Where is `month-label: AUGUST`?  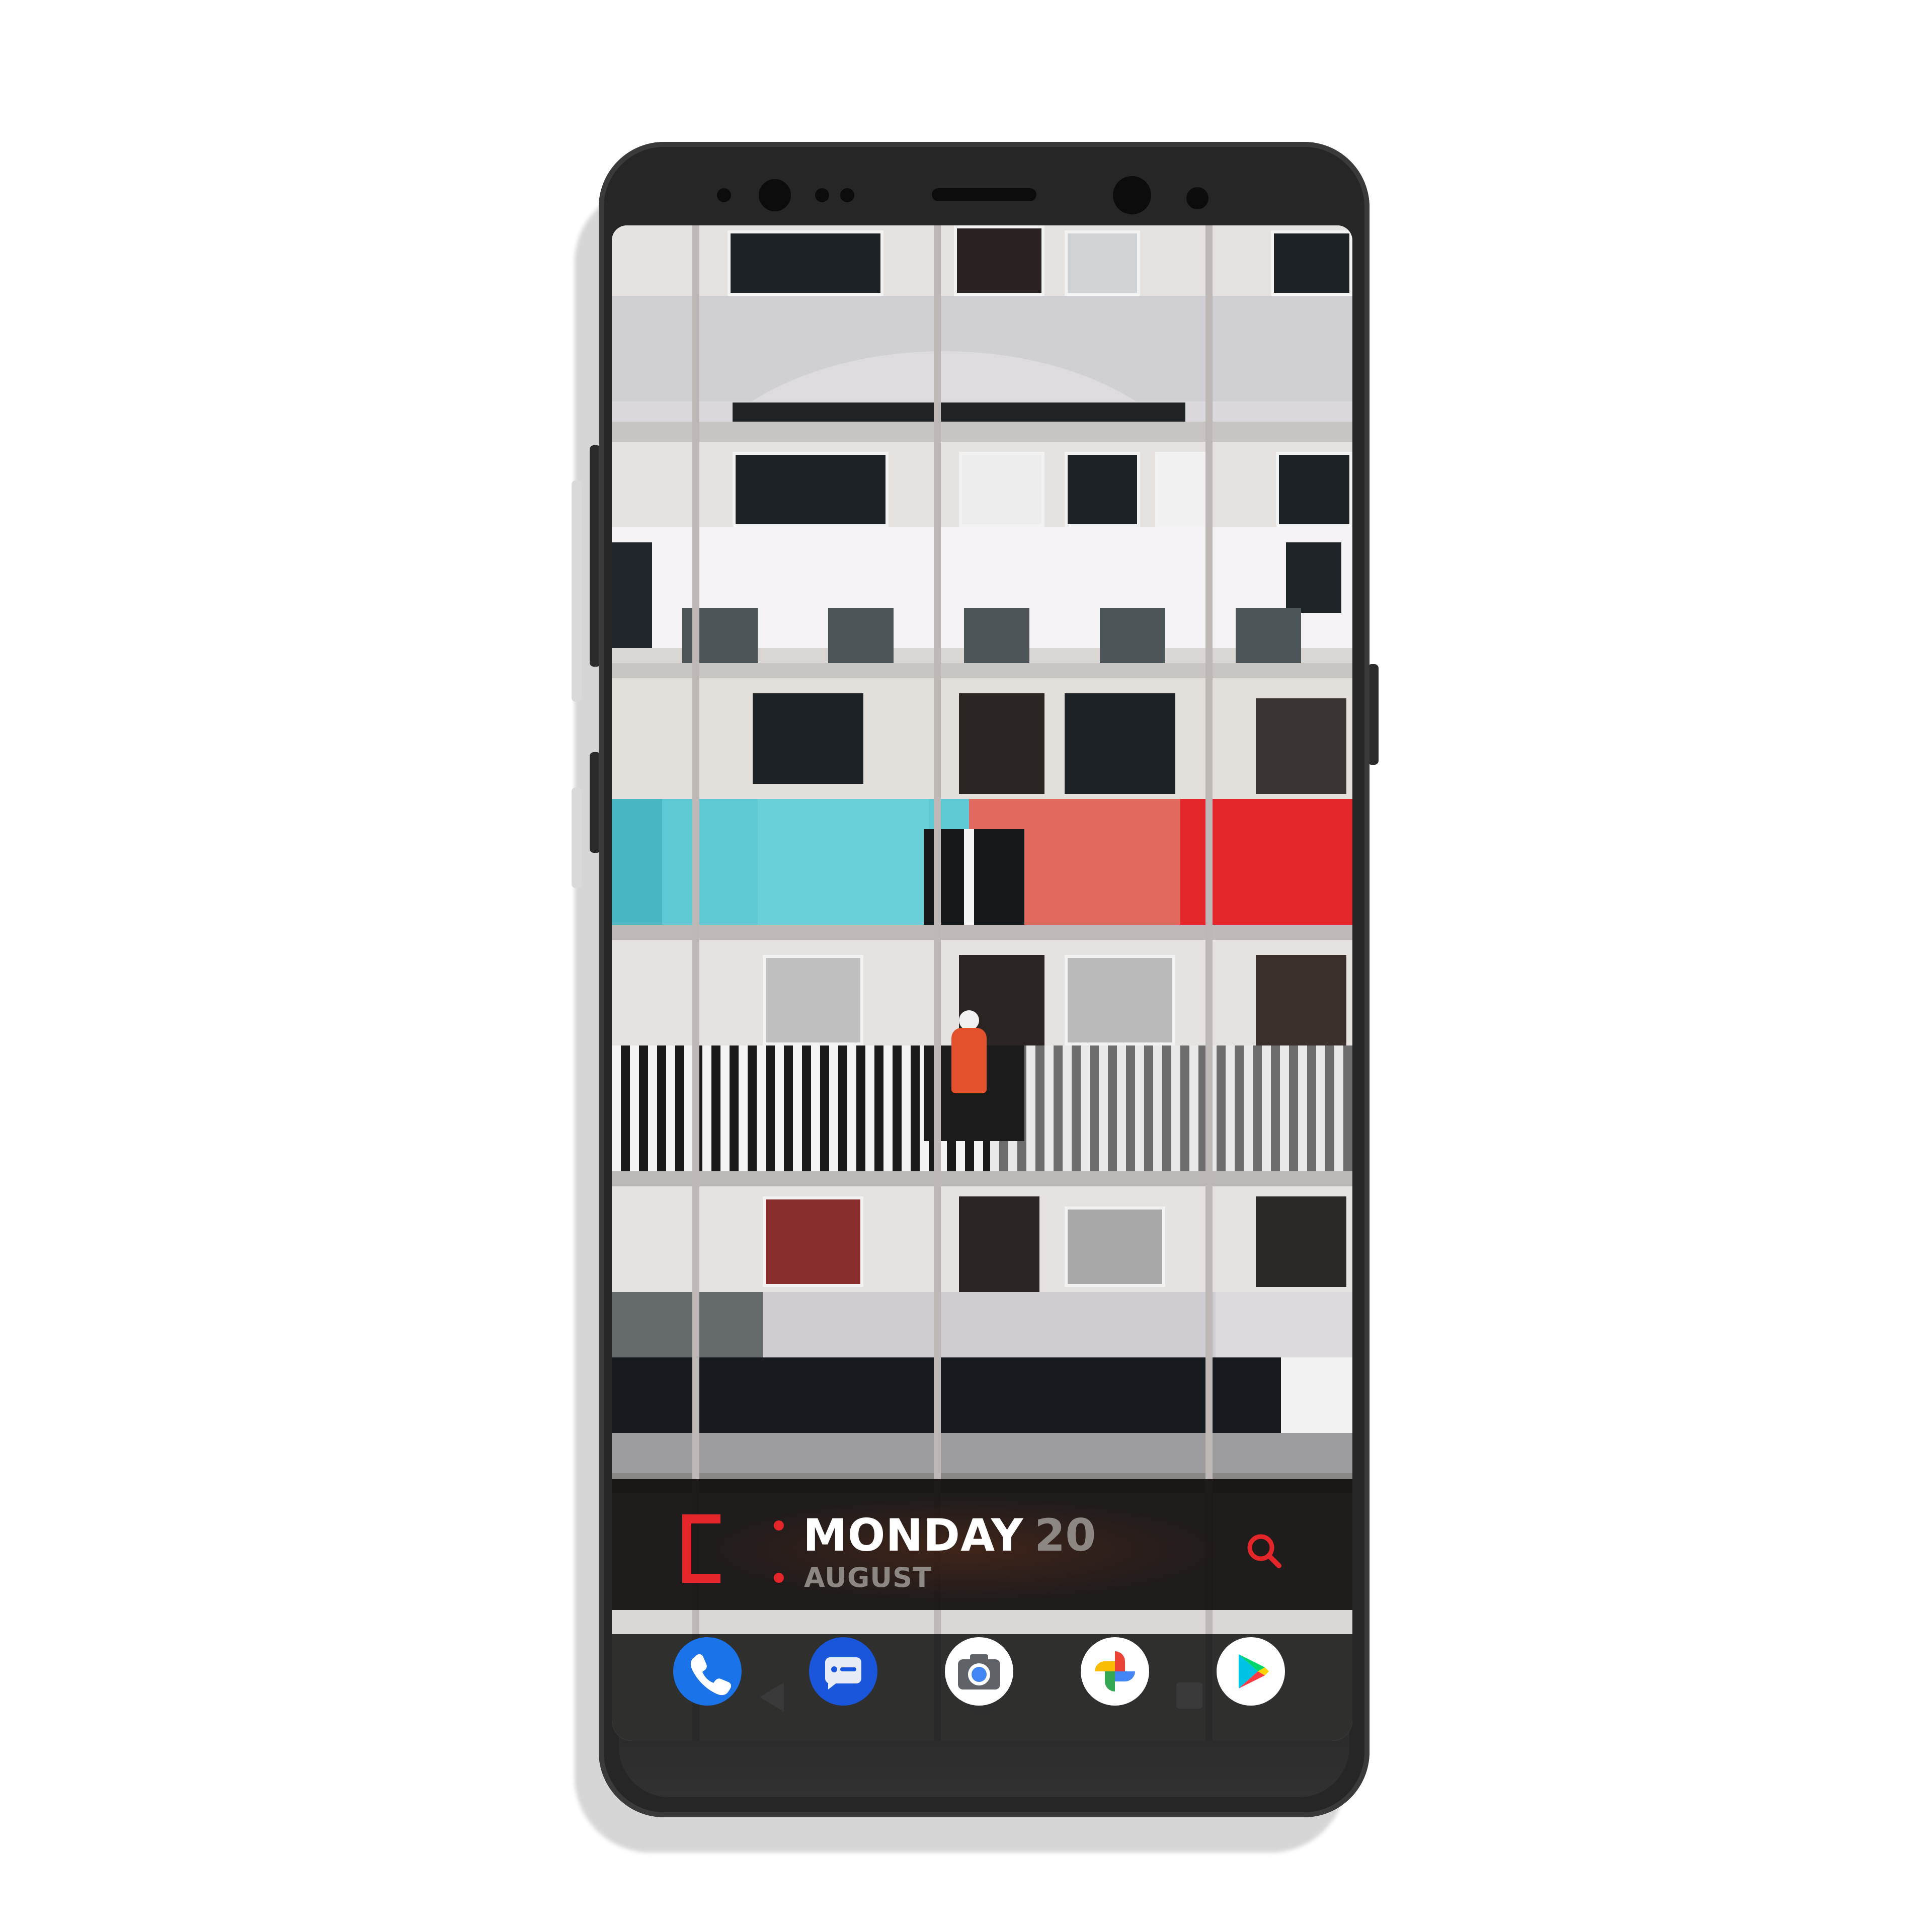 month-label: AUGUST is located at coordinates (868, 1577).